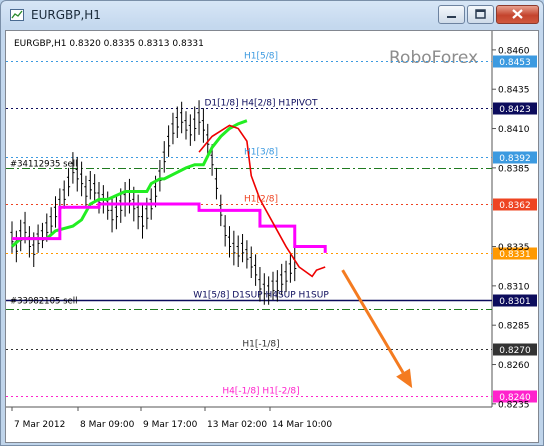  Describe the element at coordinates (43, 302) in the screenshot. I see `order-label-1: #33982105 sell` at that location.